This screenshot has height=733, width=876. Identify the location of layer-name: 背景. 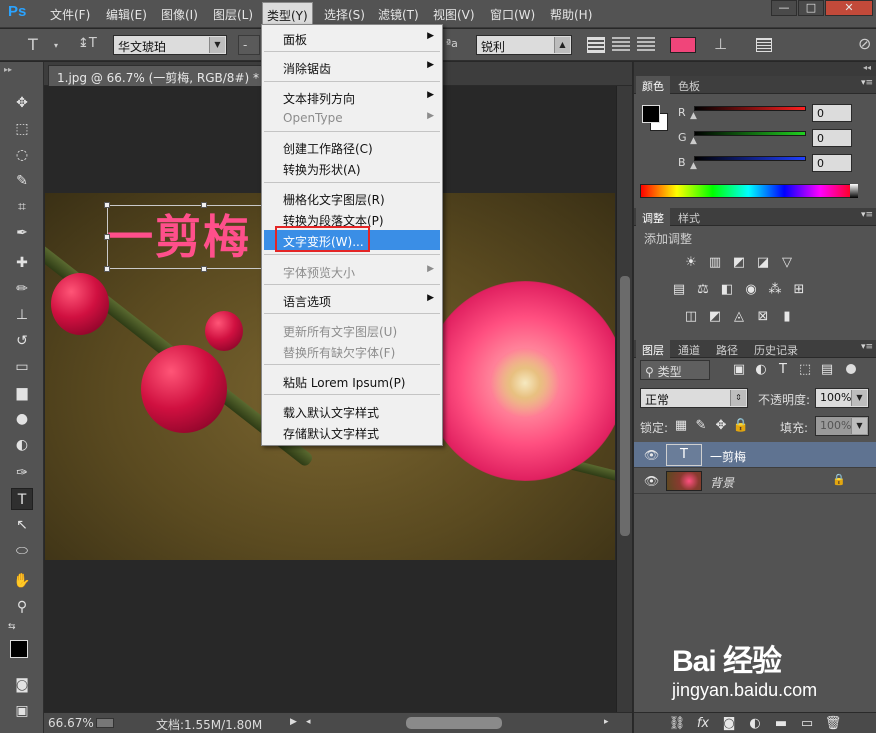
(722, 482).